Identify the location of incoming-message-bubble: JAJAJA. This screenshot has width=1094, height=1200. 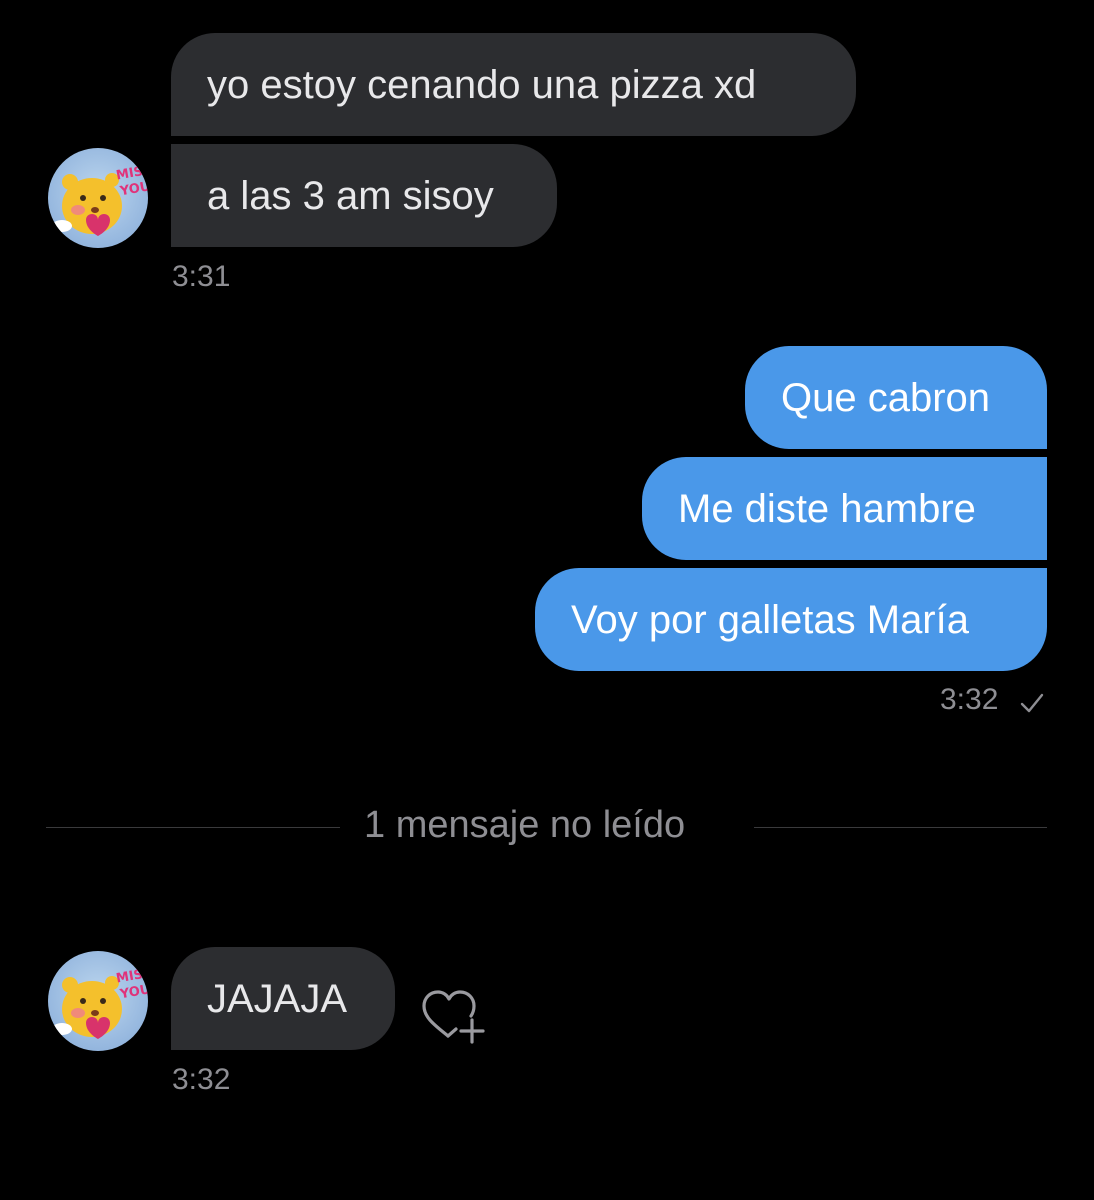
(283, 998).